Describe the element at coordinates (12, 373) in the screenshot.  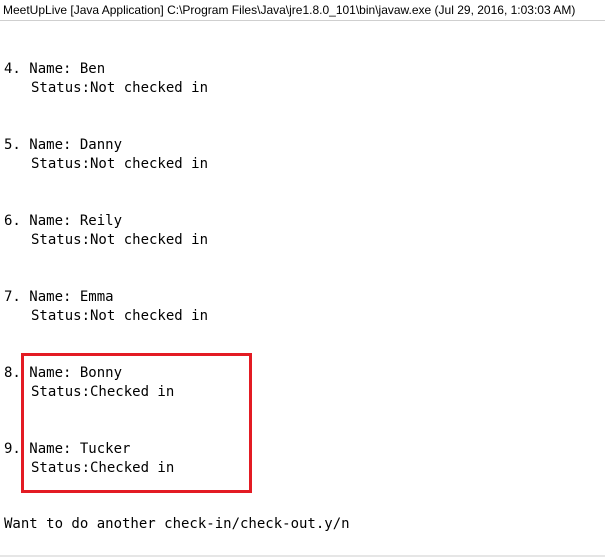
I see `entry-number: 8.` at that location.